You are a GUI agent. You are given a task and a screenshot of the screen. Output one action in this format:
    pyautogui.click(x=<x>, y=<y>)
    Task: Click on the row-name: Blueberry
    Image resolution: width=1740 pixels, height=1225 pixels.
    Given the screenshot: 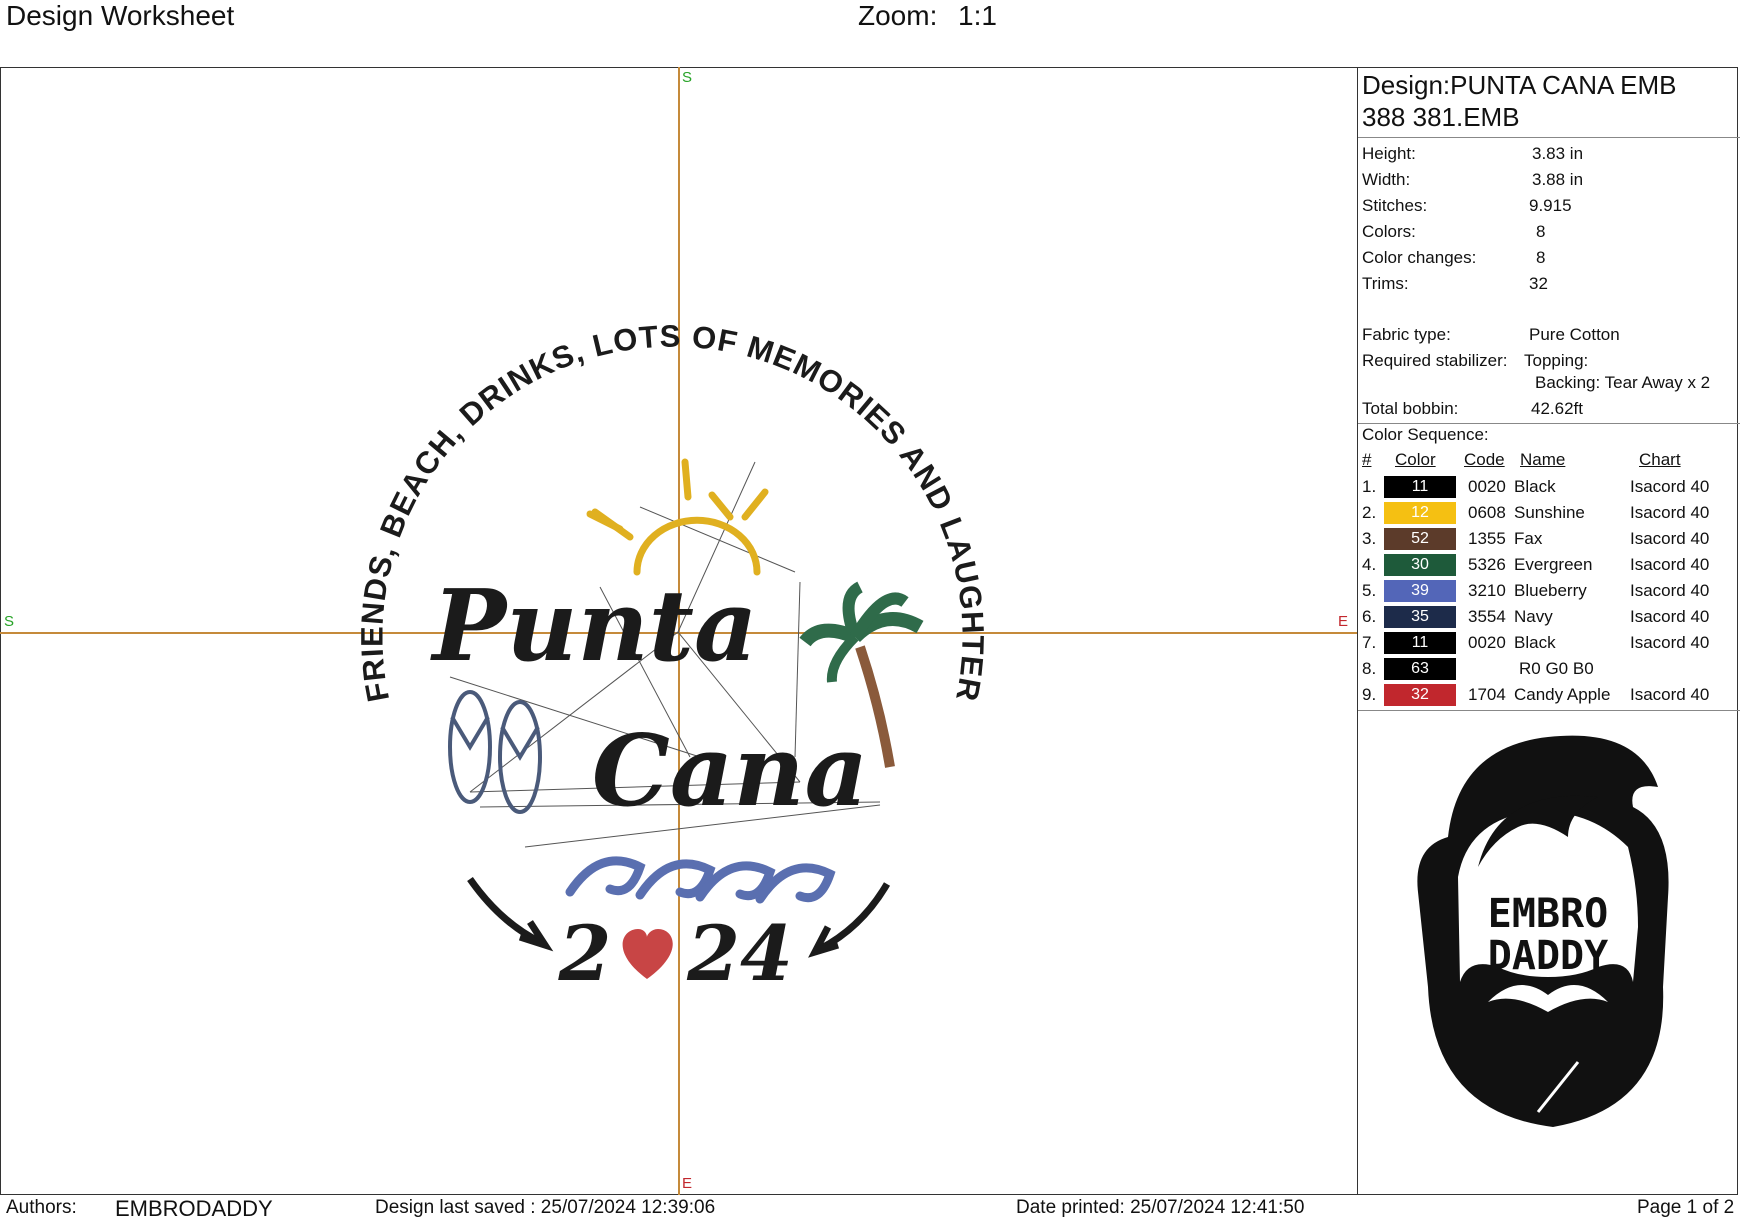 What is the action you would take?
    pyautogui.click(x=1550, y=590)
    